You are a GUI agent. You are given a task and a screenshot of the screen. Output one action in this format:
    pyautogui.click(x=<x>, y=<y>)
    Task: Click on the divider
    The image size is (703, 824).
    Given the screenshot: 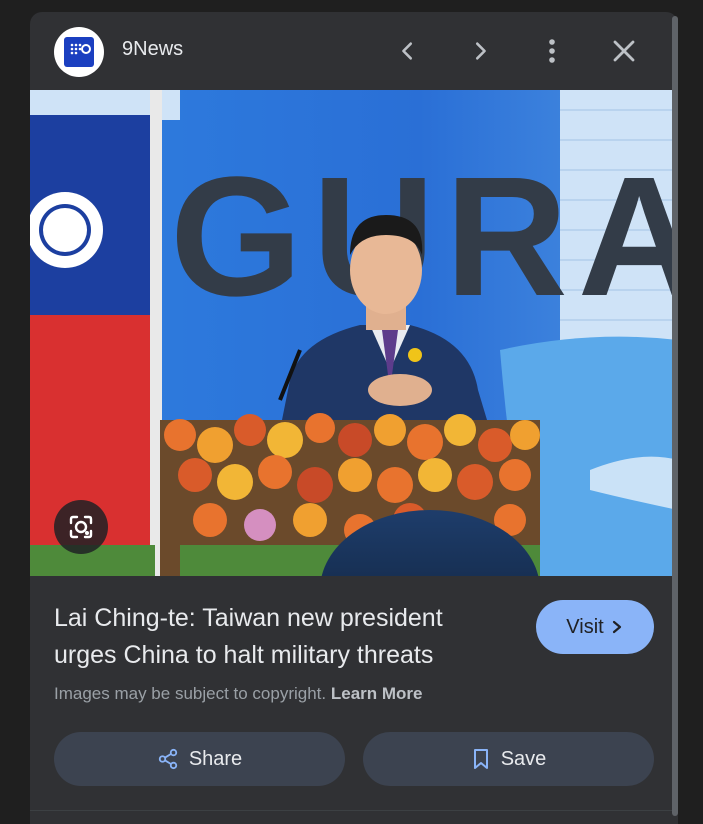 What is the action you would take?
    pyautogui.click(x=354, y=810)
    